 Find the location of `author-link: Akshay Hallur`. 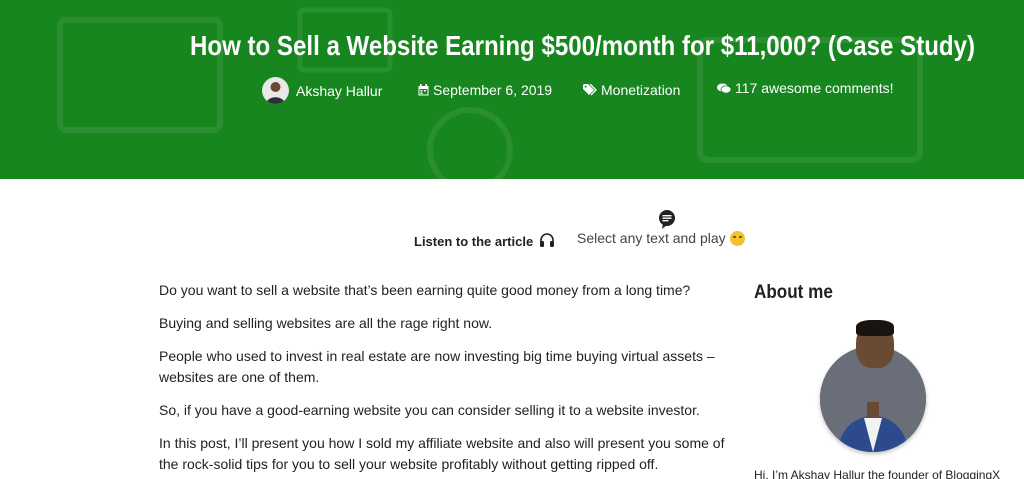

author-link: Akshay Hallur is located at coordinates (322, 90).